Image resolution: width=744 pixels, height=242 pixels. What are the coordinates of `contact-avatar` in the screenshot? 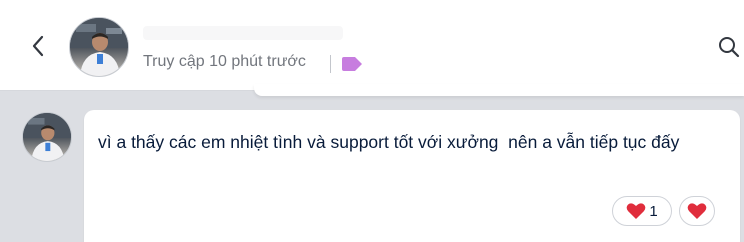 It's located at (99, 47).